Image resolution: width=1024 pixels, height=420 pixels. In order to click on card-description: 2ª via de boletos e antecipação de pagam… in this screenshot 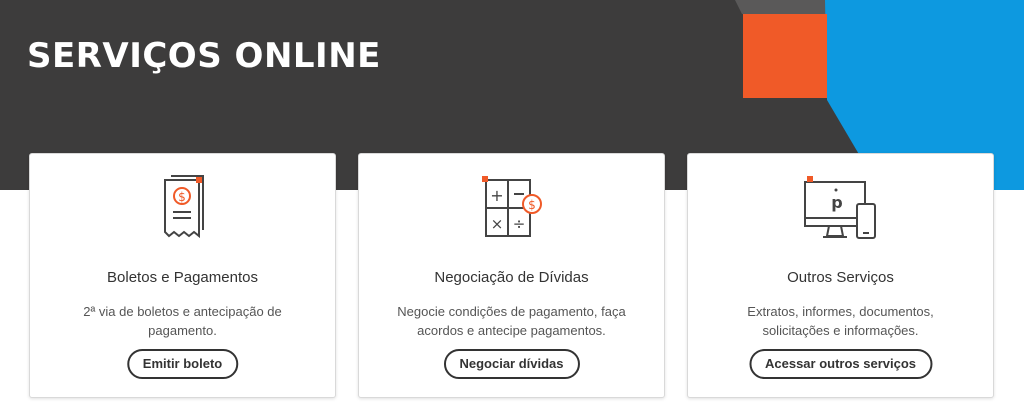, I will do `click(182, 321)`.